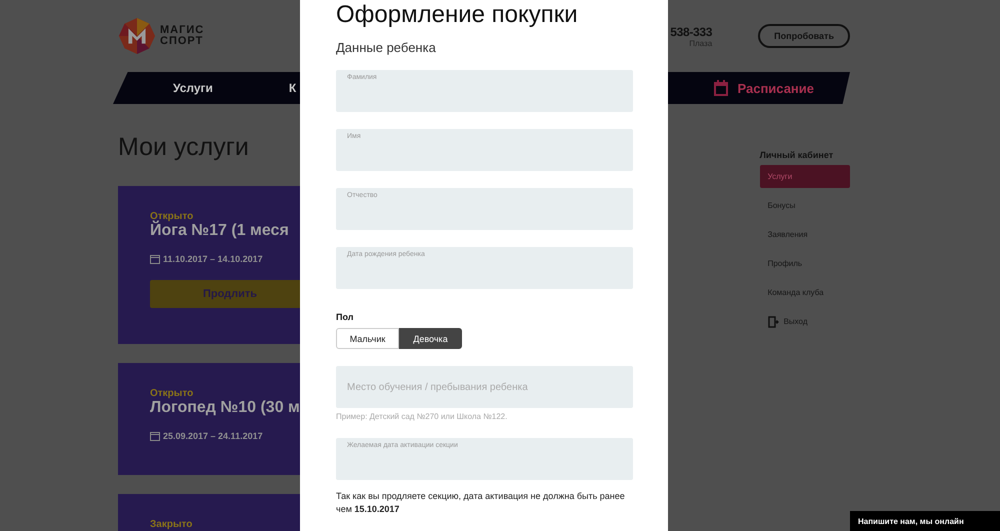 The image size is (1000, 531). Describe the element at coordinates (457, 15) in the screenshot. I see `dialog-title: Оформление покупки` at that location.